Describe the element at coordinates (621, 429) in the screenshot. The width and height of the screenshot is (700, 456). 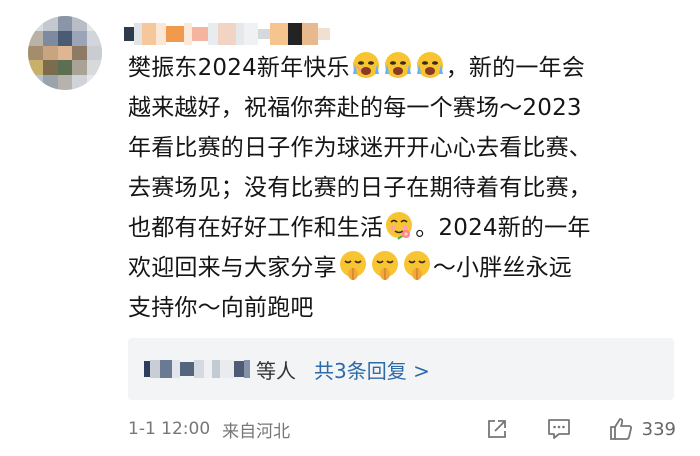
I see `like-icon` at that location.